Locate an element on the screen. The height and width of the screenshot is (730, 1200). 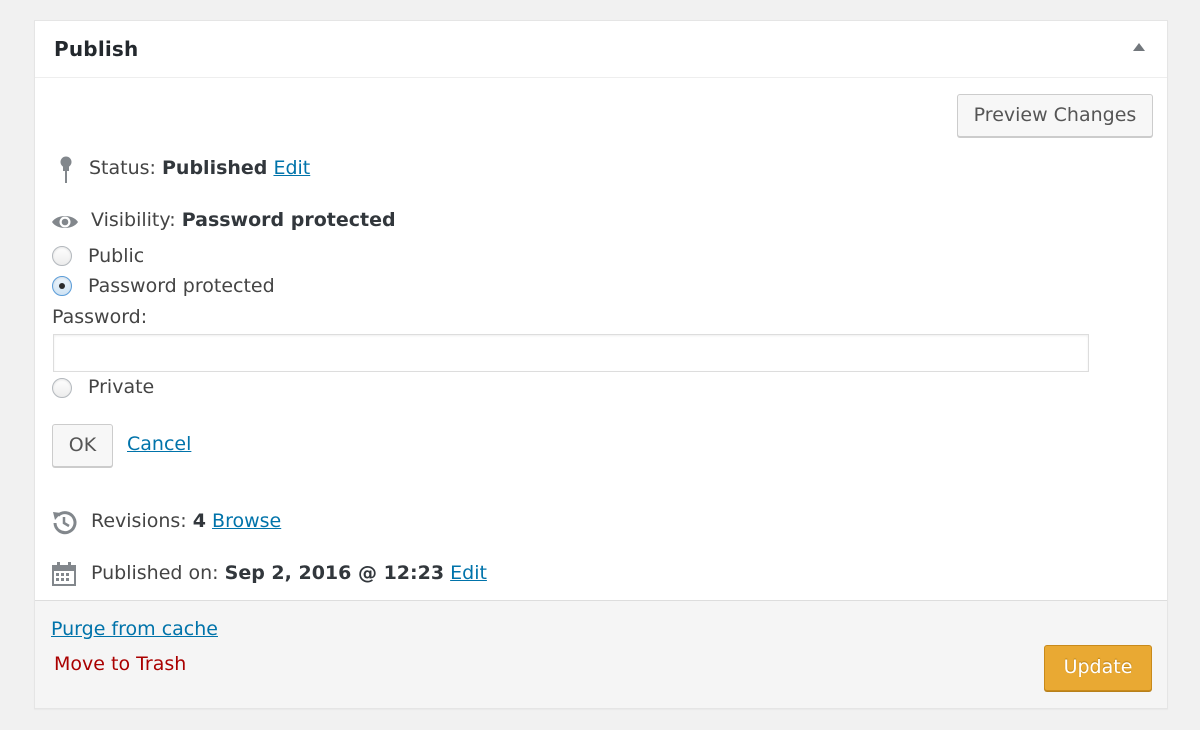
eye-icon is located at coordinates (65, 222).